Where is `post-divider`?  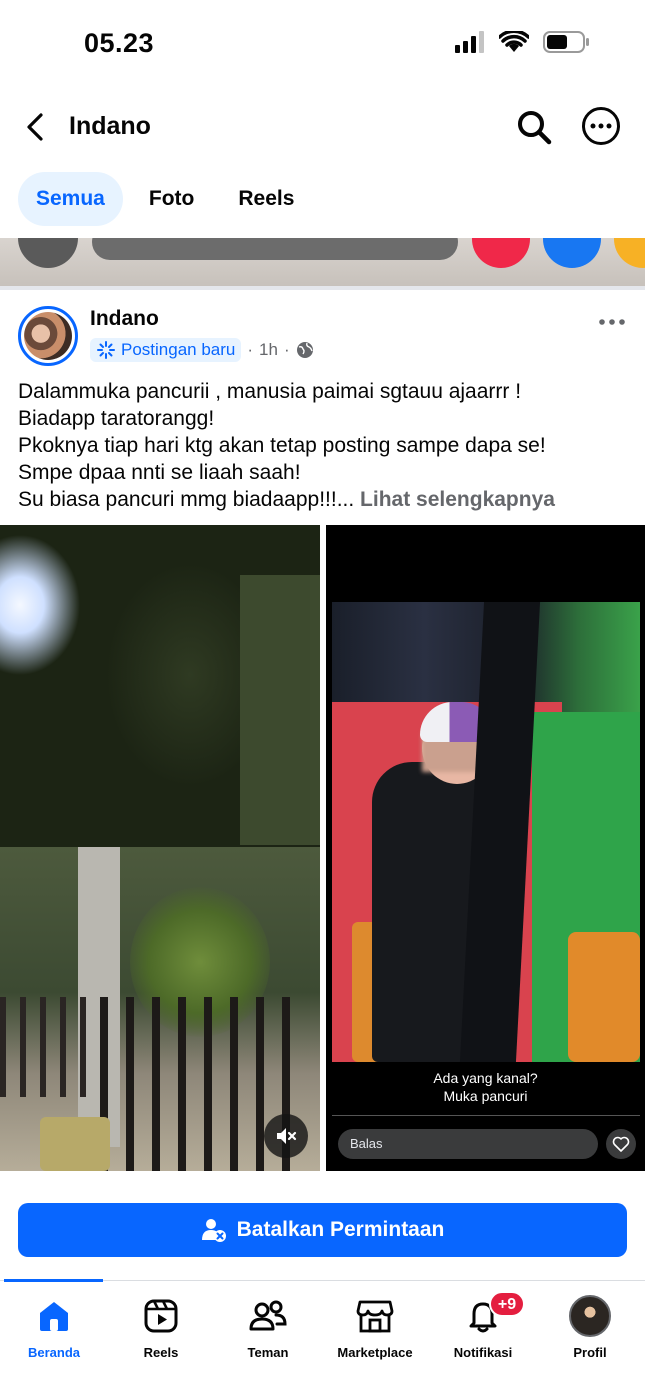
post-divider is located at coordinates (322, 288).